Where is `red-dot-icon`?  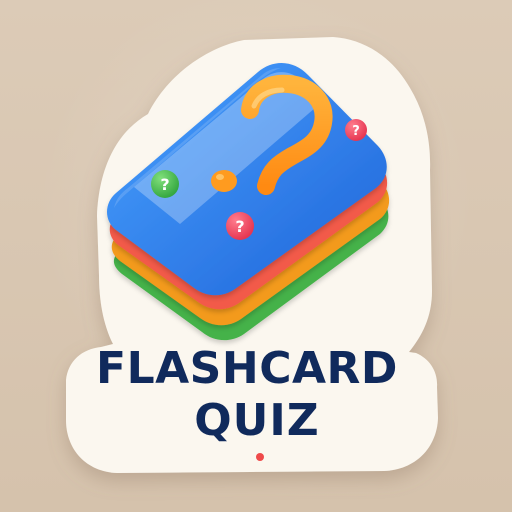
red-dot-icon is located at coordinates (260, 457).